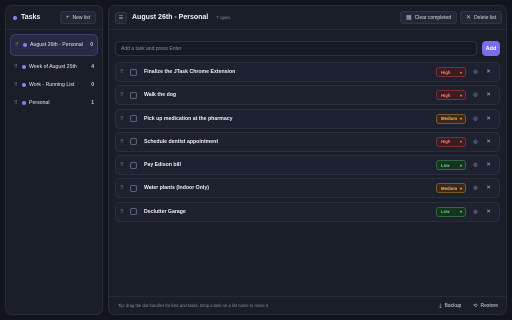  I want to click on sidebar-title-text: Tasks, so click(31, 17).